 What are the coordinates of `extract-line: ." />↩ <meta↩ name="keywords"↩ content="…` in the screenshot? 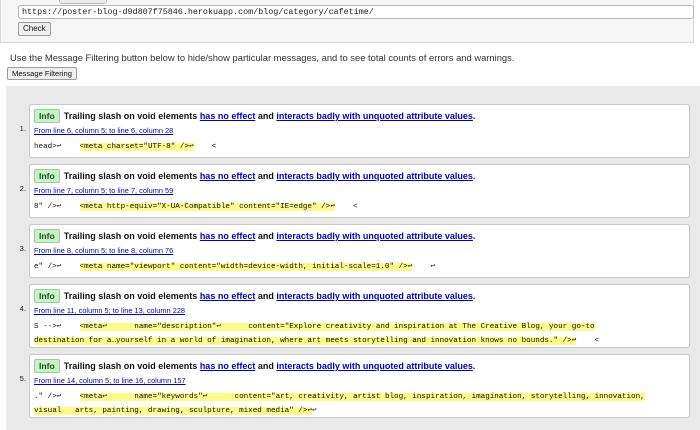 It's located at (339, 397).